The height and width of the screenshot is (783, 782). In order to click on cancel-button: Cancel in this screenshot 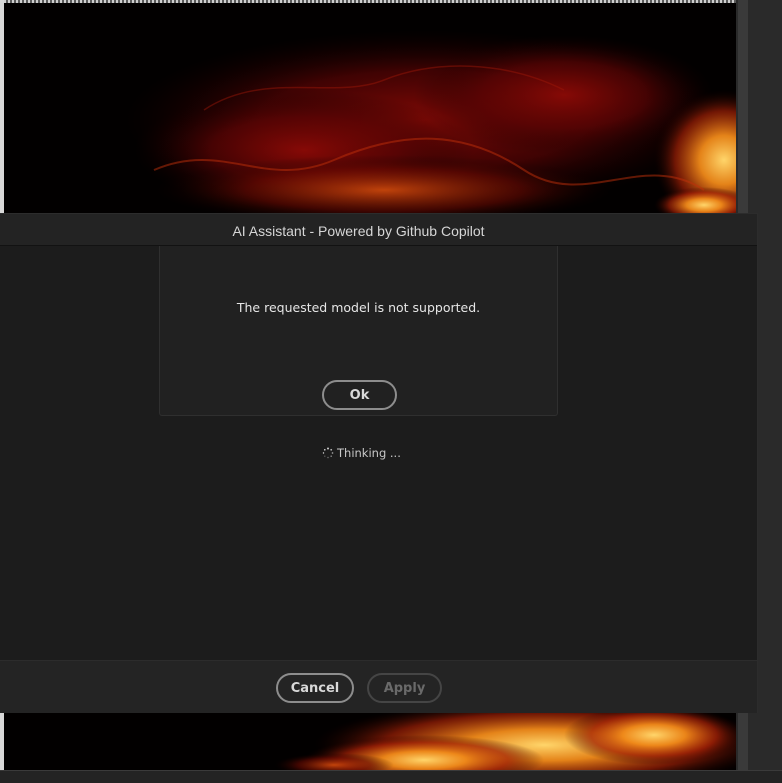, I will do `click(315, 688)`.